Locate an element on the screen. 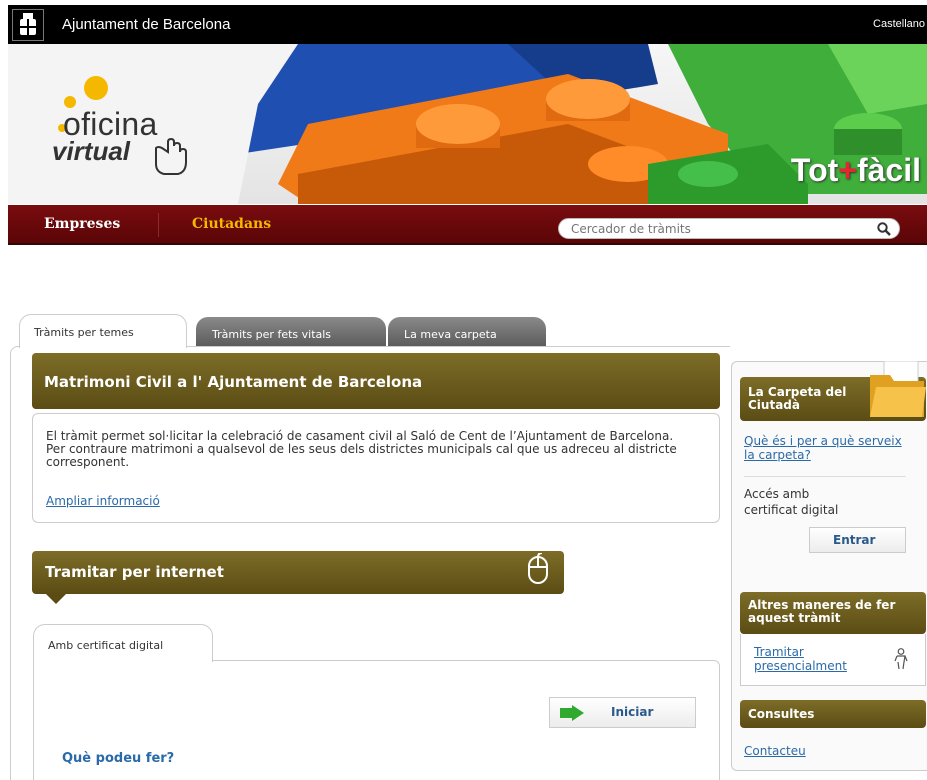 This screenshot has height=780, width=927. person-icon is located at coordinates (901, 659).